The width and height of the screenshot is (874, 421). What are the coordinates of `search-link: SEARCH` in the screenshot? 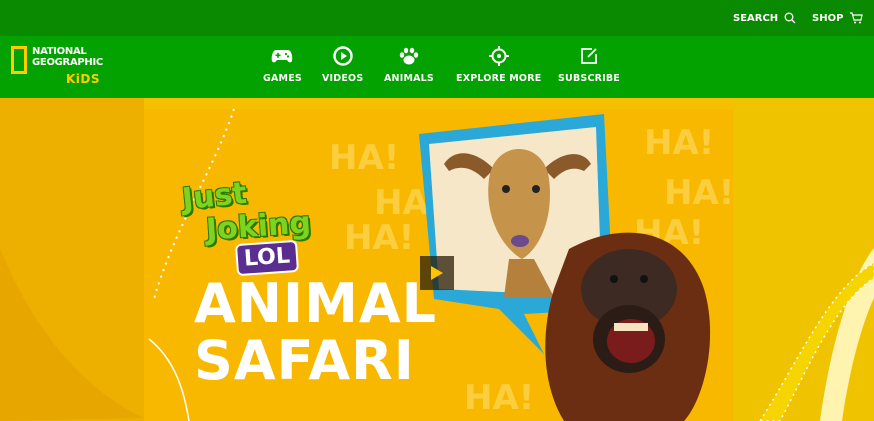 It's located at (764, 18).